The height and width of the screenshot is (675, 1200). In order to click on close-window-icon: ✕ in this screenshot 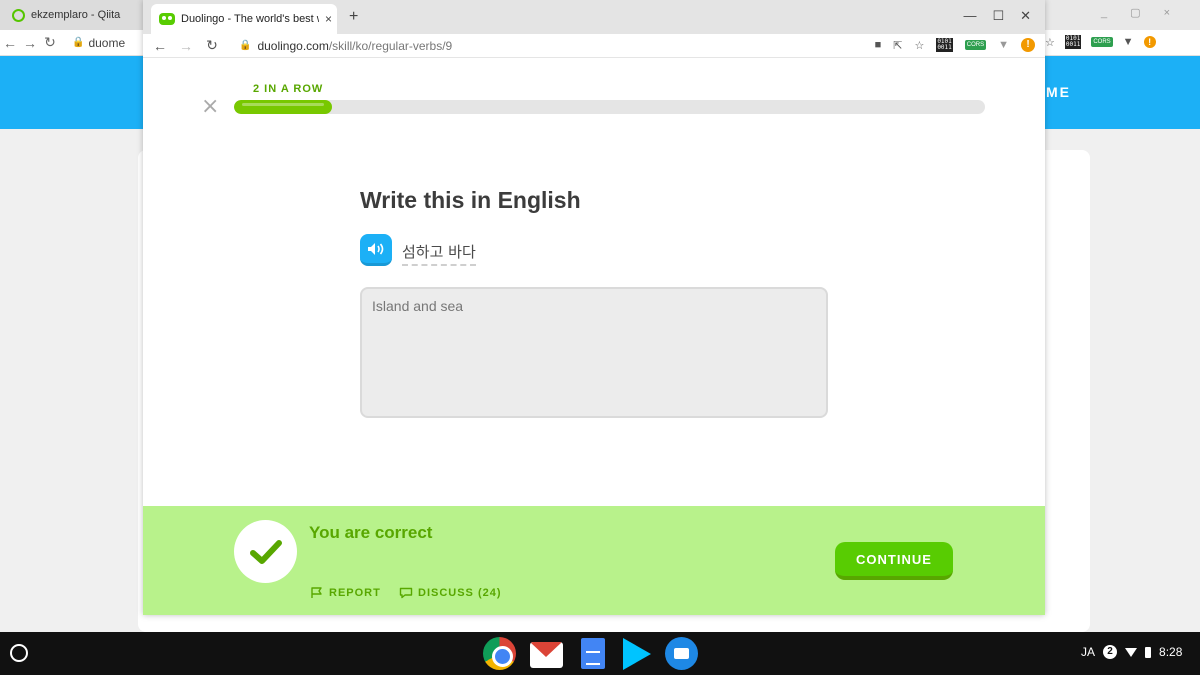, I will do `click(1025, 16)`.